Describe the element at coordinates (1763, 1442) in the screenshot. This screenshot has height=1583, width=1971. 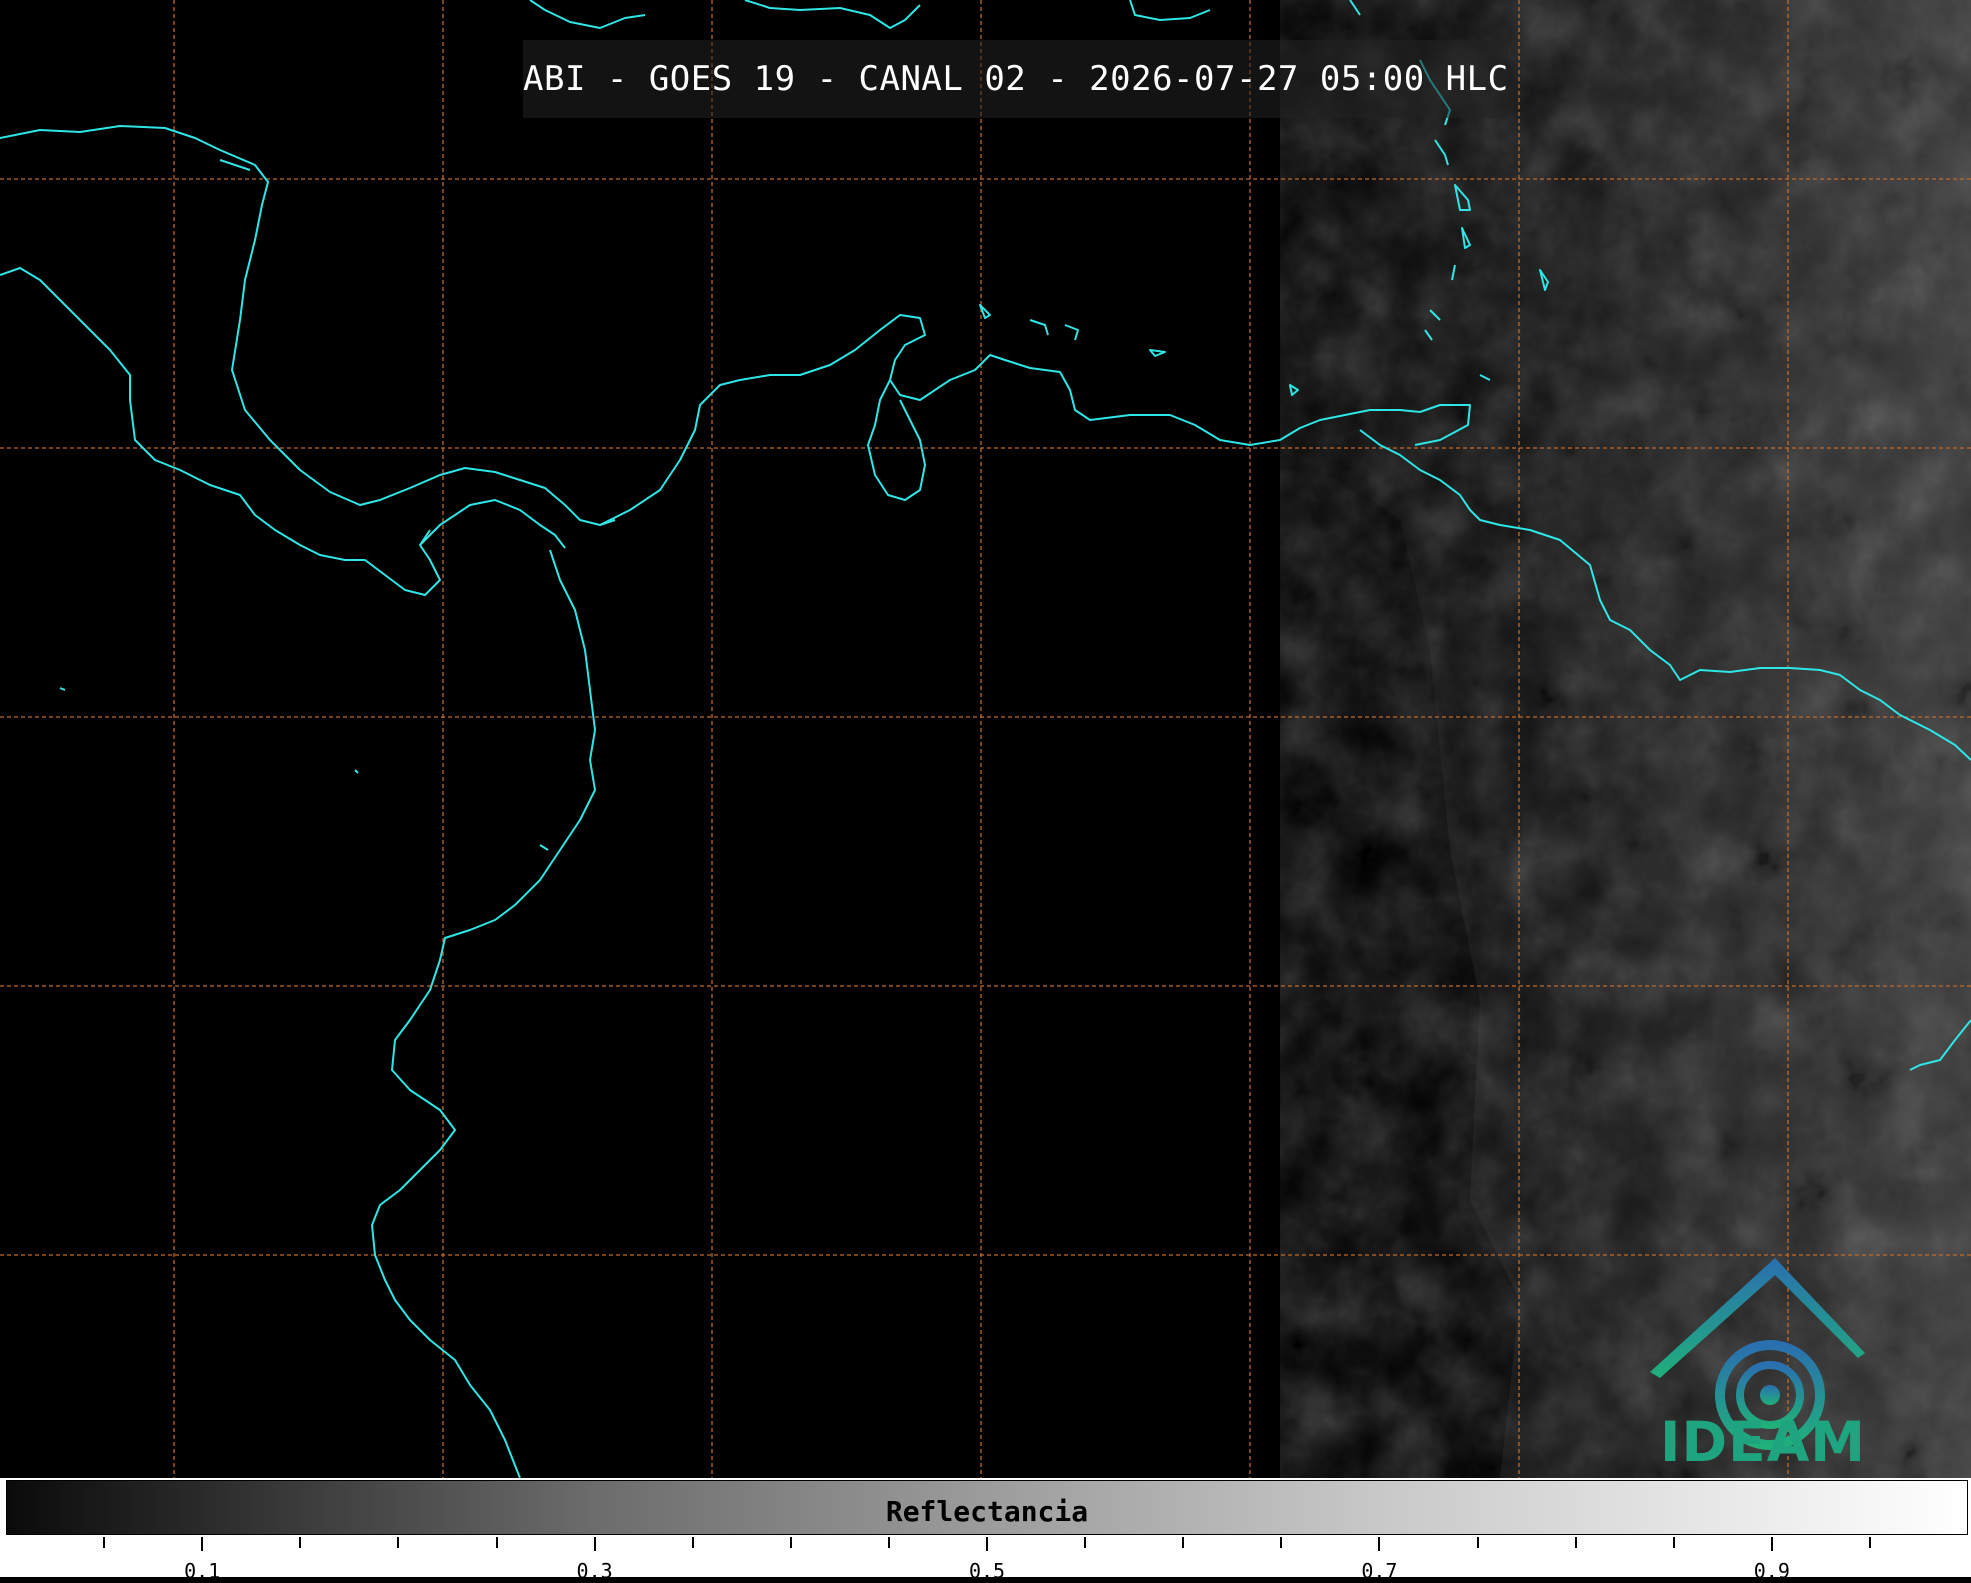
I see `ideam-logo-text: IDEAM` at that location.